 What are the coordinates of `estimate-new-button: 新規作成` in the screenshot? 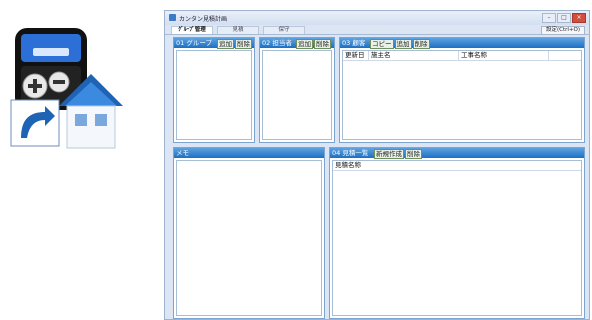 It's located at (389, 154).